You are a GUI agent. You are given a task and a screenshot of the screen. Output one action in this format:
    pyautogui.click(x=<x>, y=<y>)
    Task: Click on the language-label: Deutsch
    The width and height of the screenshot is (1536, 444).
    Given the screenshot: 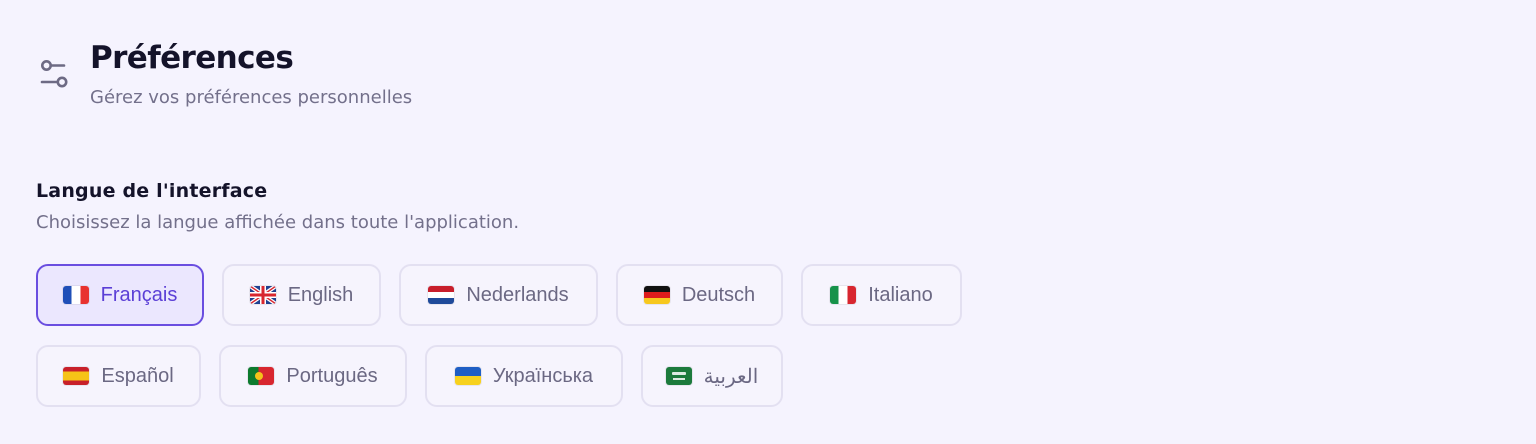 What is the action you would take?
    pyautogui.click(x=718, y=294)
    